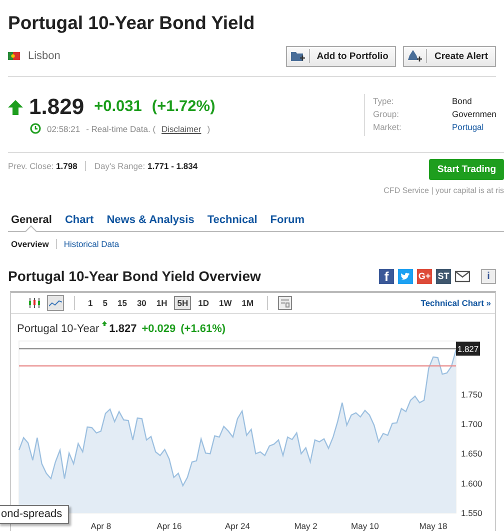  What do you see at coordinates (405, 276) in the screenshot?
I see `twitter-icon` at bounding box center [405, 276].